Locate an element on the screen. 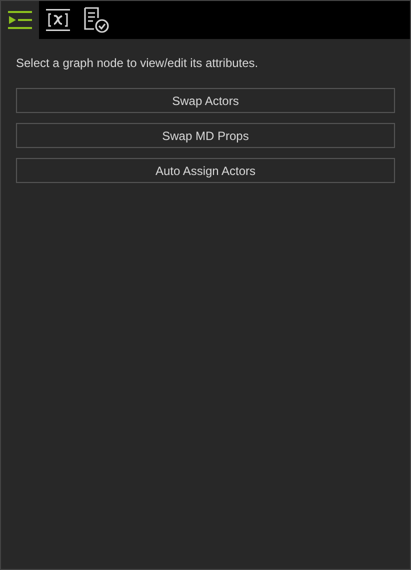 The height and width of the screenshot is (570, 411). checklist-icon is located at coordinates (96, 20).